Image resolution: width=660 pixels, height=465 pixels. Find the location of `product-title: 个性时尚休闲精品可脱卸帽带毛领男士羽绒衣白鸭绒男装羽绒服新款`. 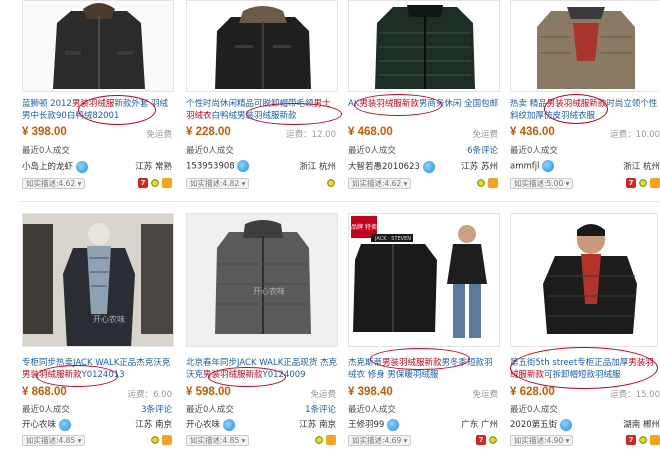

product-title: 个性时尚休闲精品可脱卸帽带毛领男士羽绒衣白鸭绒男装羽绒服新款 is located at coordinates (262, 111).